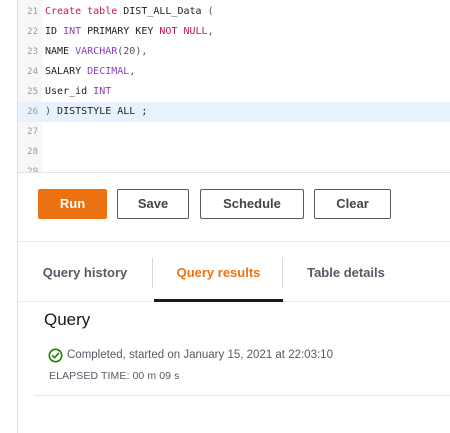 The width and height of the screenshot is (450, 433). I want to click on tab-query-history: Query history, so click(85, 272).